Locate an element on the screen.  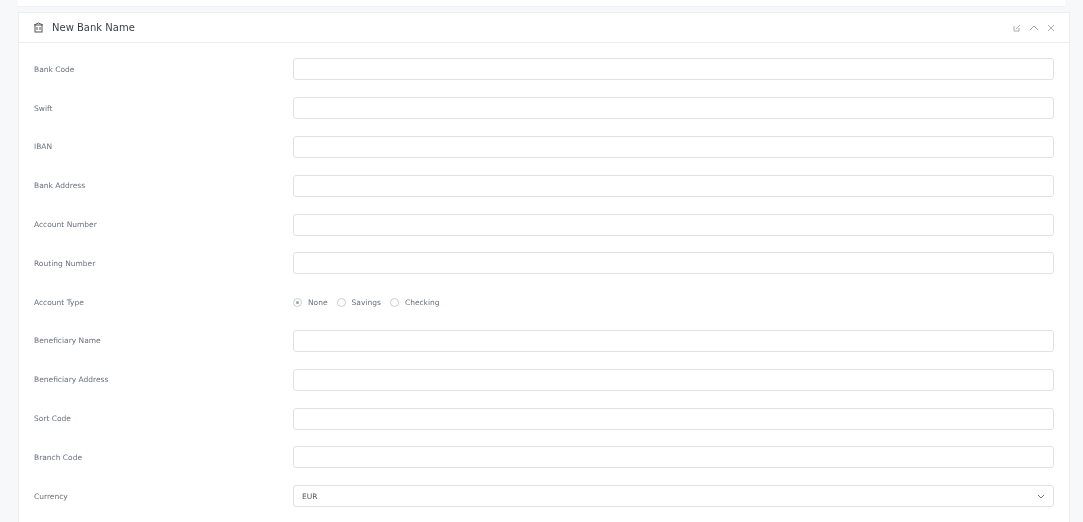
close-icon is located at coordinates (1051, 27).